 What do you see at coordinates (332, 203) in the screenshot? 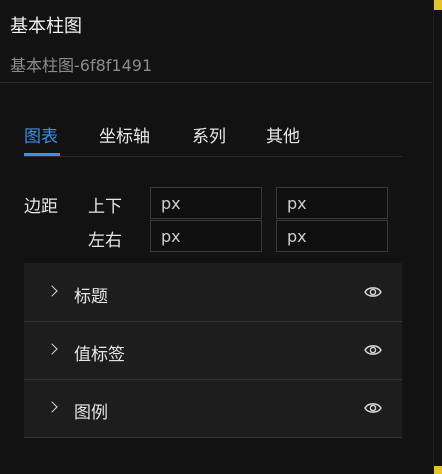
I see `margin-bottom-input: px` at bounding box center [332, 203].